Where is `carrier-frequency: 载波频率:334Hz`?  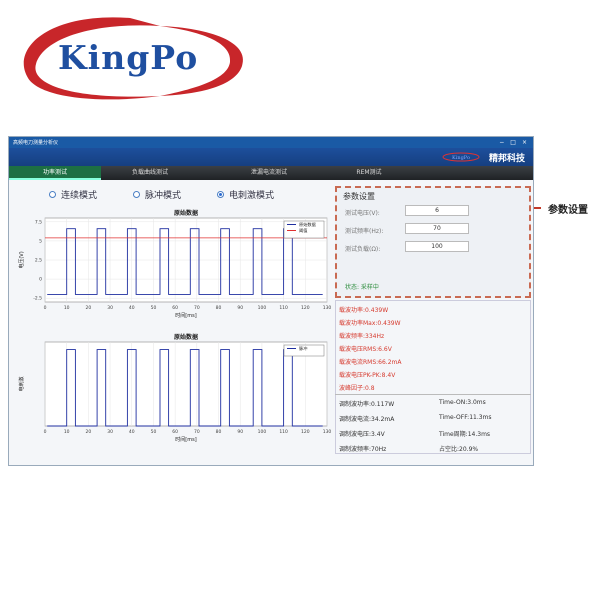 carrier-frequency: 载波频率:334Hz is located at coordinates (362, 336).